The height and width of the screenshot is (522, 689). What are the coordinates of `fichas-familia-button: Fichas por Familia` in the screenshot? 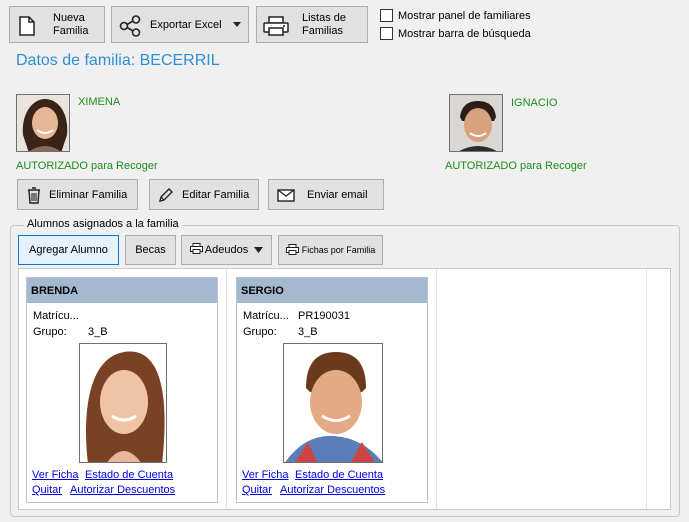 It's located at (330, 250).